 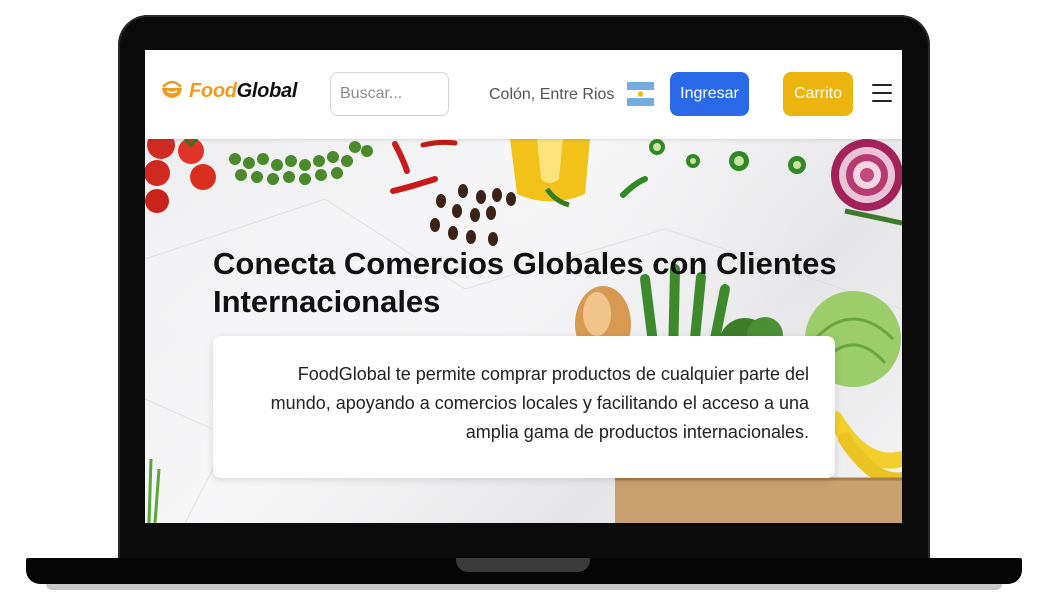 What do you see at coordinates (213, 91) in the screenshot?
I see `brand-name-prefix: Food` at bounding box center [213, 91].